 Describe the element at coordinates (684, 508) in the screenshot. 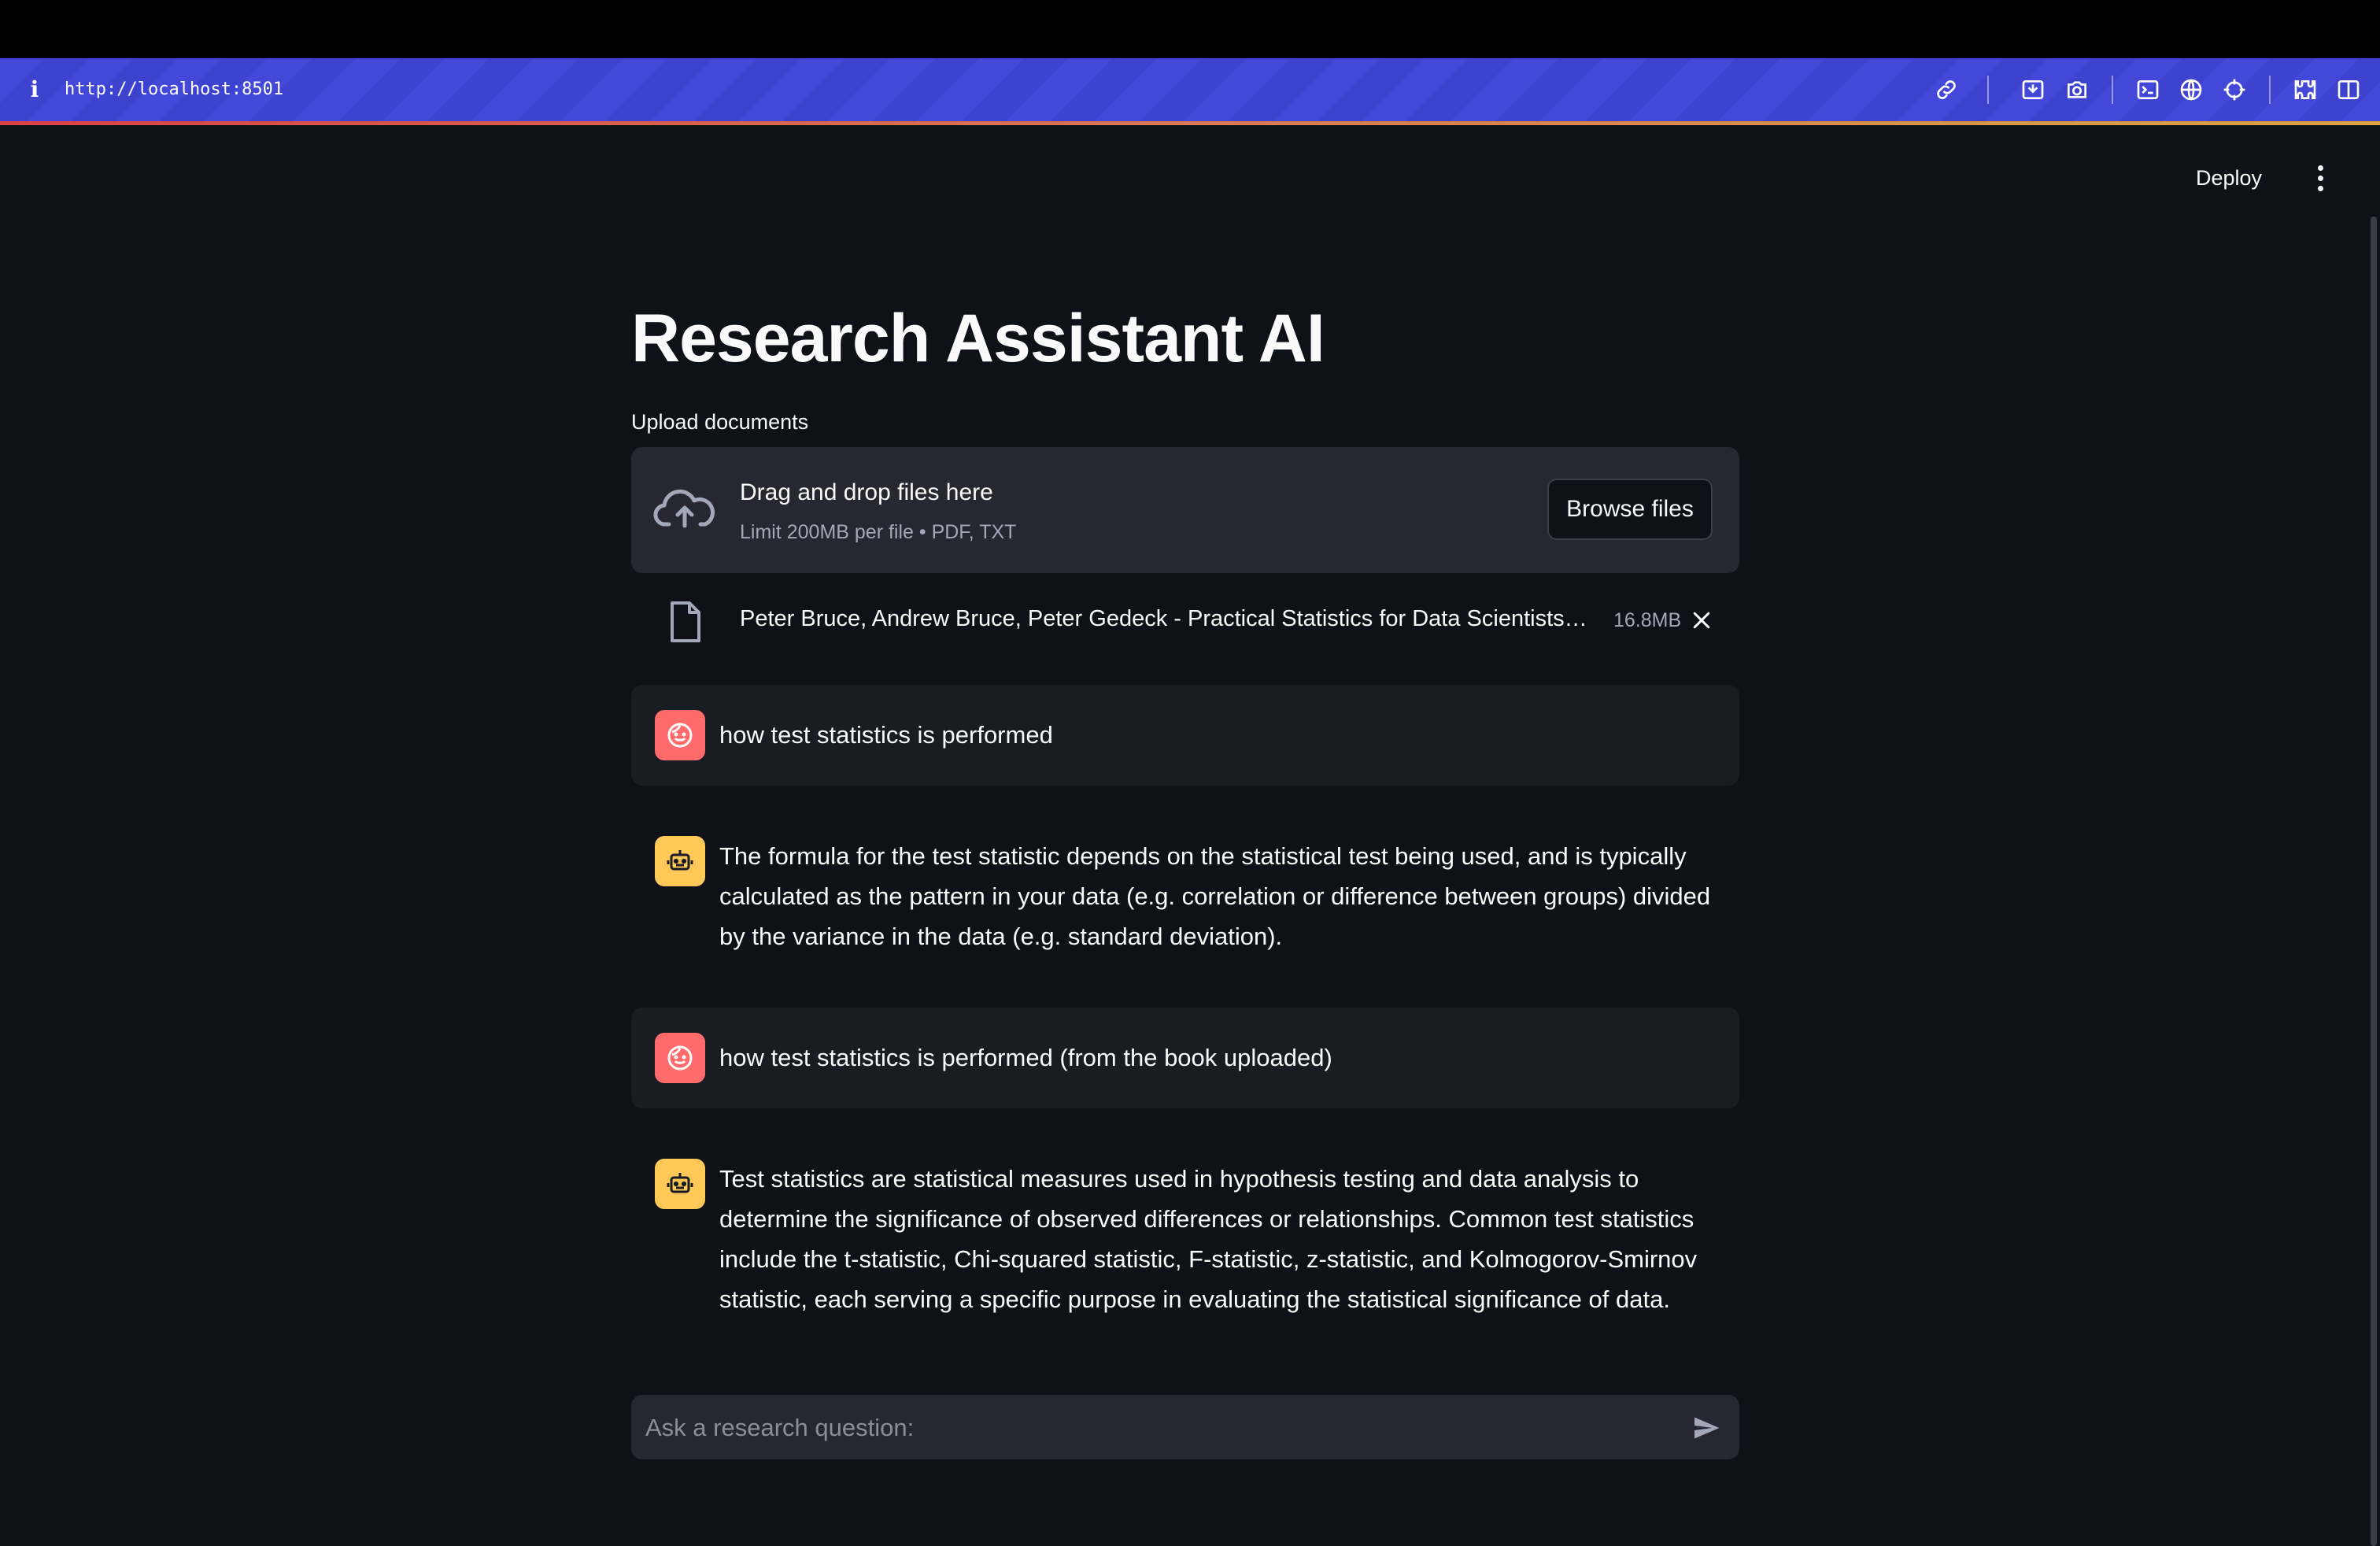

I see `cloud-upload-icon` at that location.